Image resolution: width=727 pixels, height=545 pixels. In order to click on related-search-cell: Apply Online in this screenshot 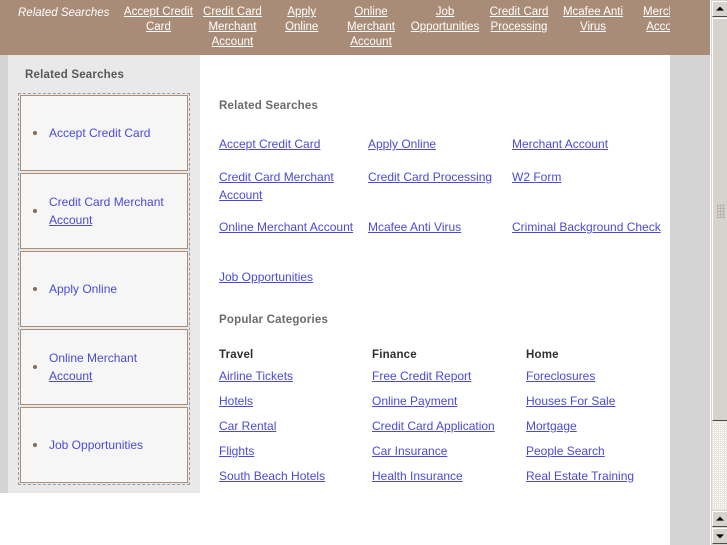, I will do `click(440, 144)`.